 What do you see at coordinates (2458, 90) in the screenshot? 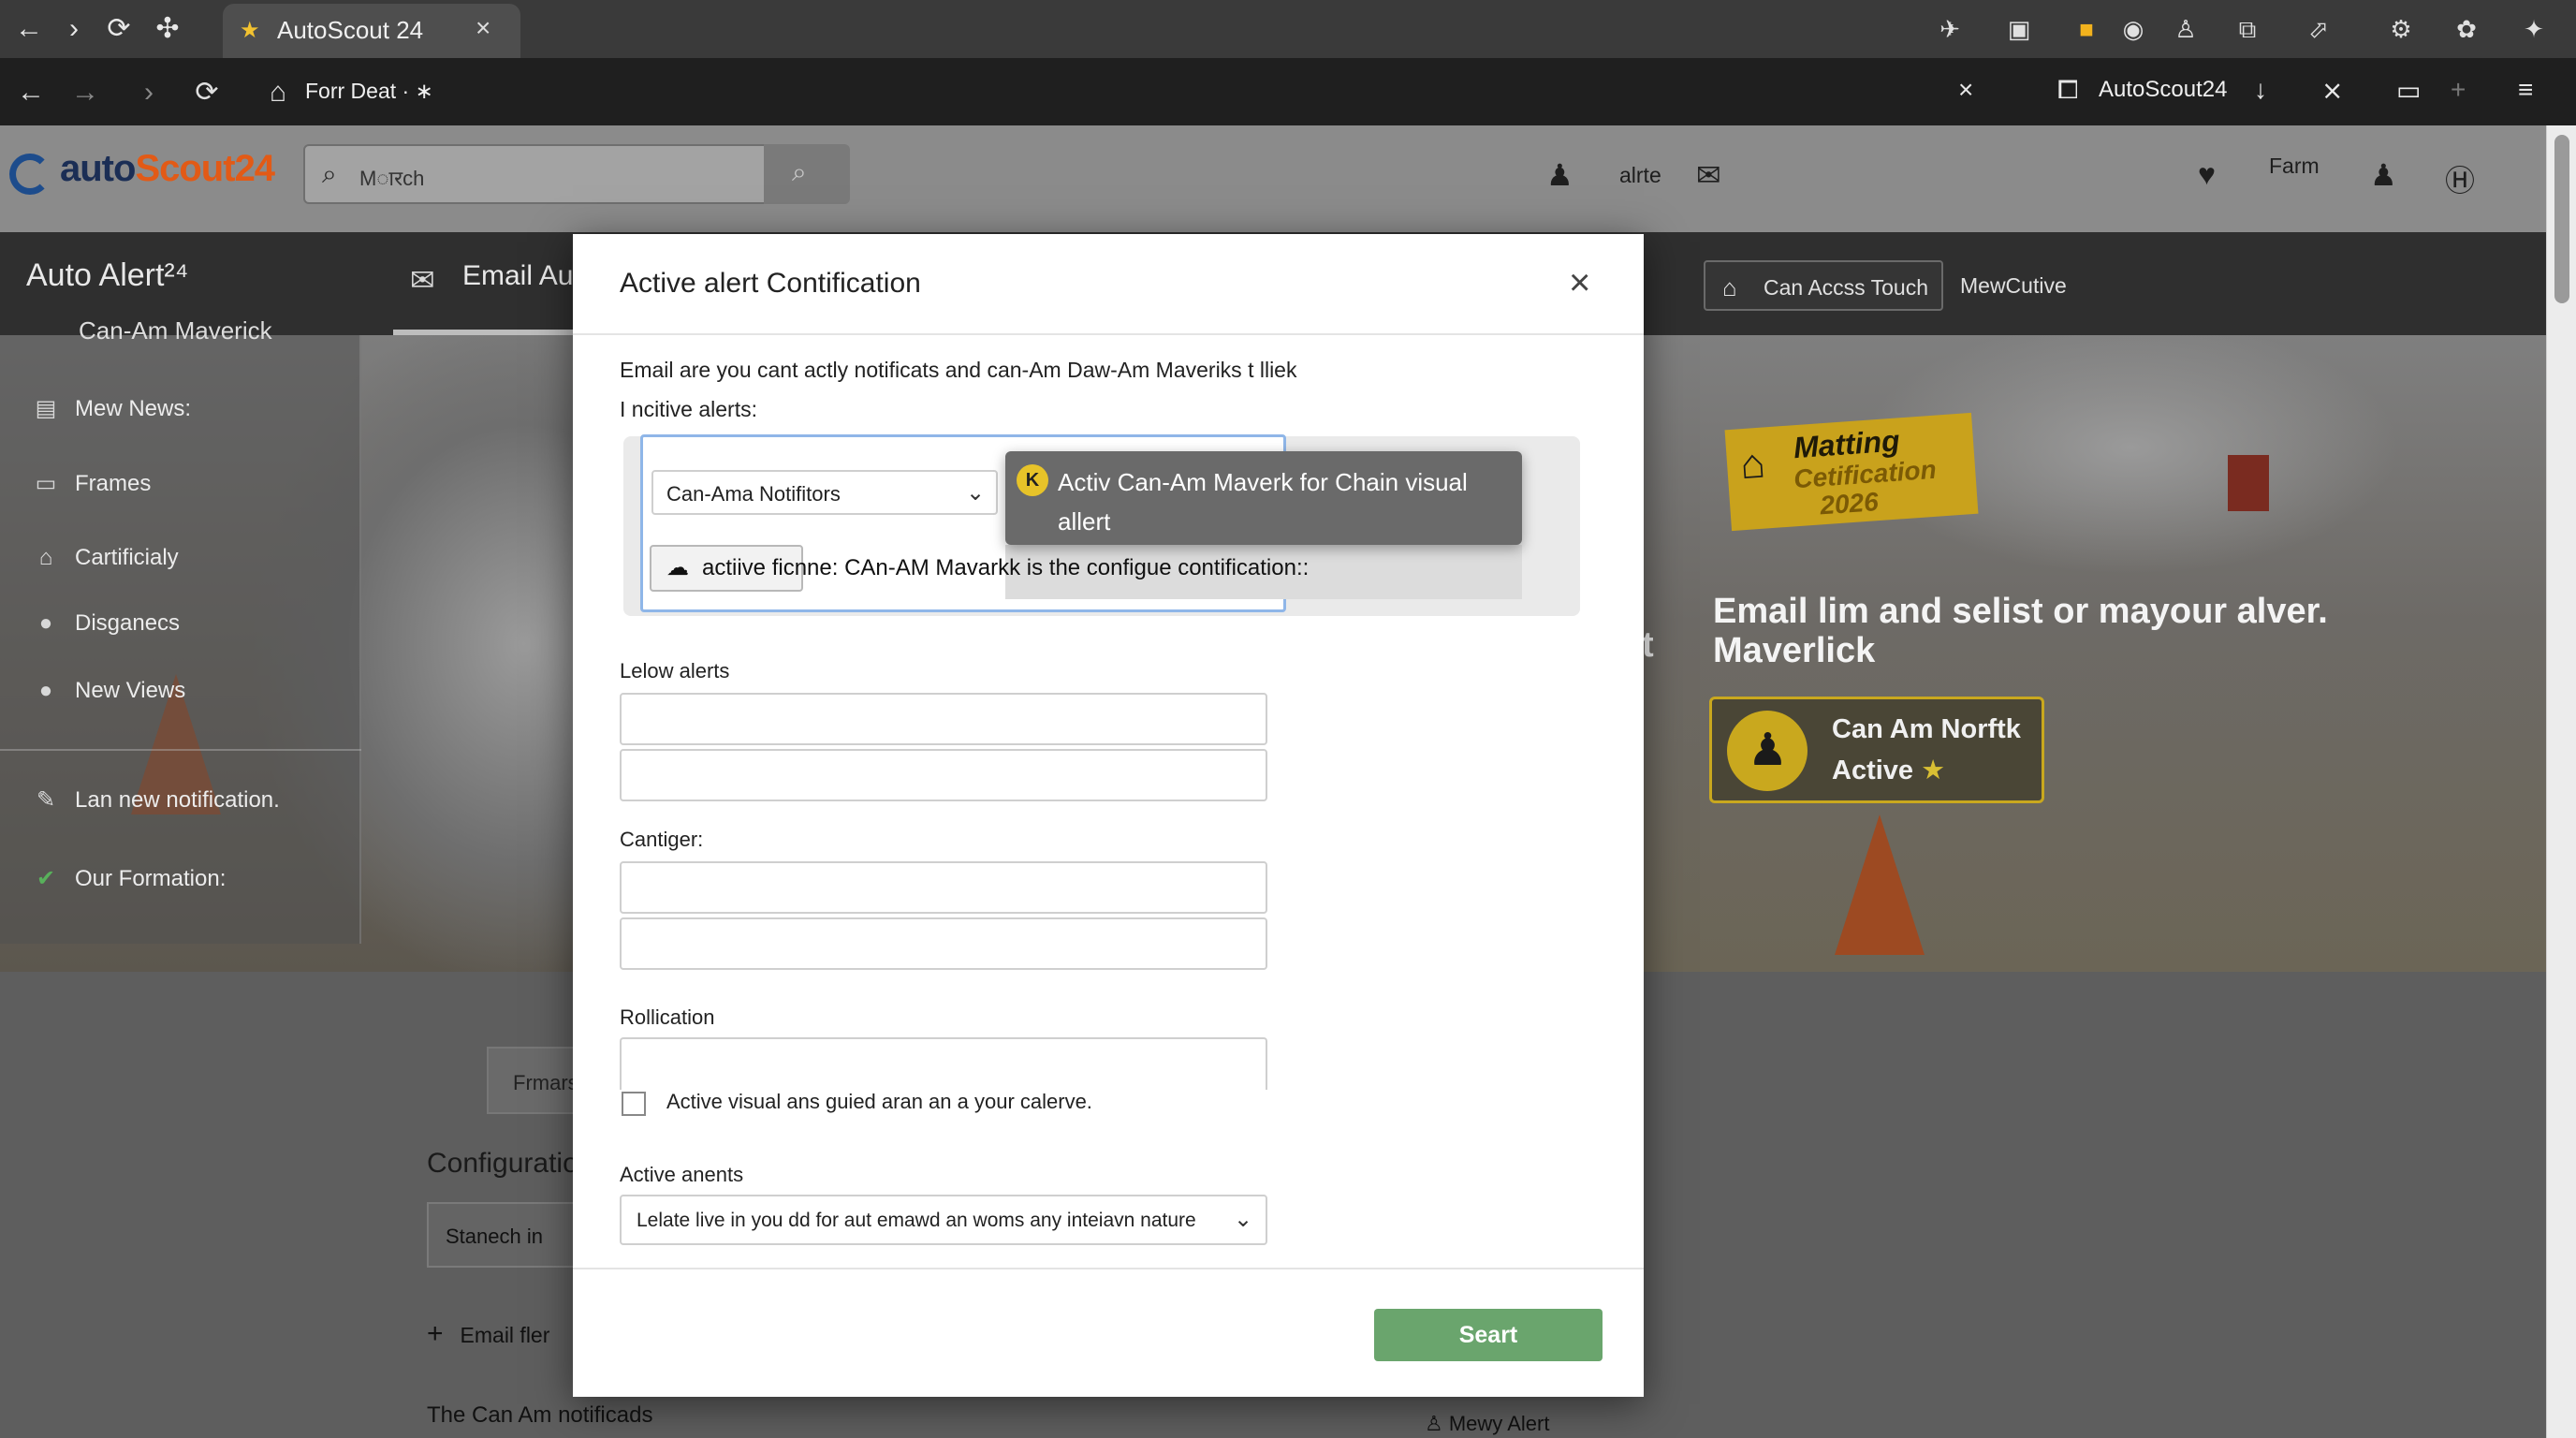
I see `new-tab-icon: +` at bounding box center [2458, 90].